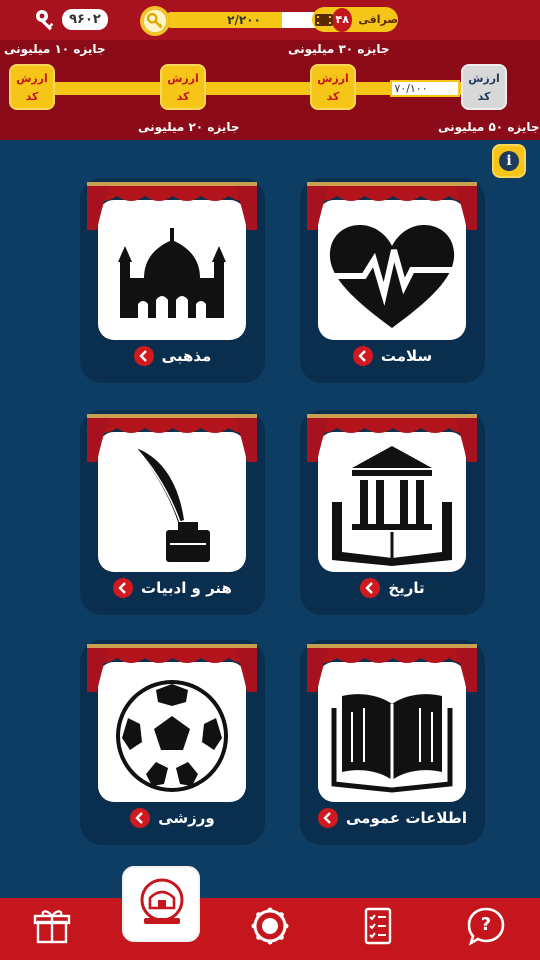  What do you see at coordinates (378, 19) in the screenshot?
I see `exchange-label: صرافی` at bounding box center [378, 19].